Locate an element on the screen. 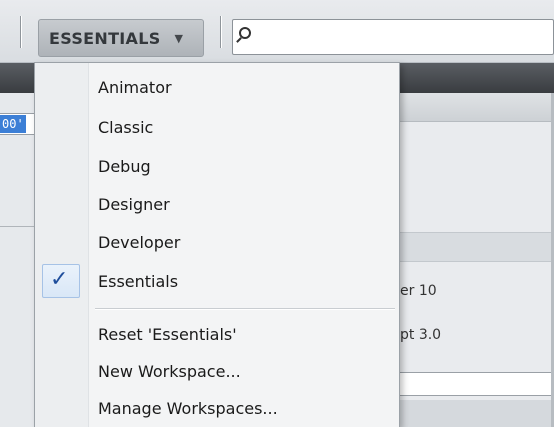  search-input is located at coordinates (393, 37).